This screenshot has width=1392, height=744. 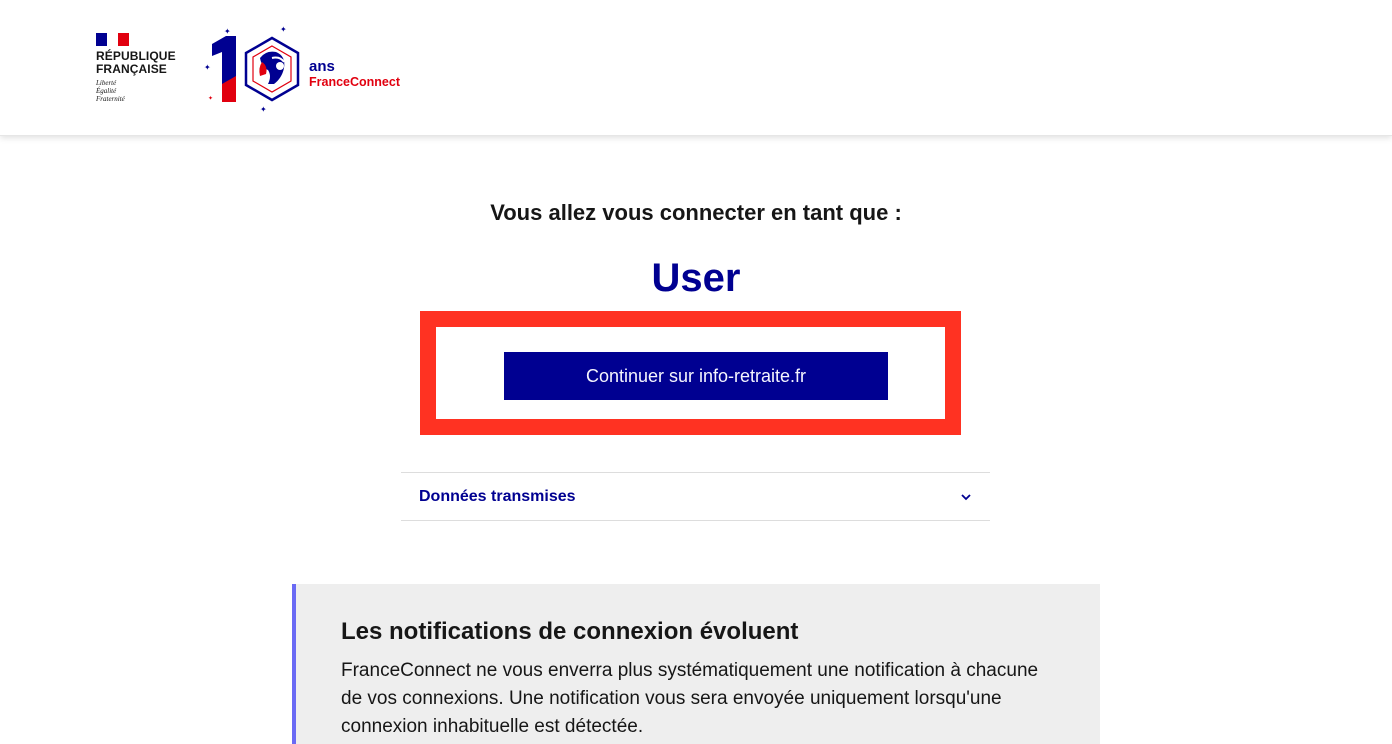 I want to click on marianne-flag-icon, so click(x=112, y=39).